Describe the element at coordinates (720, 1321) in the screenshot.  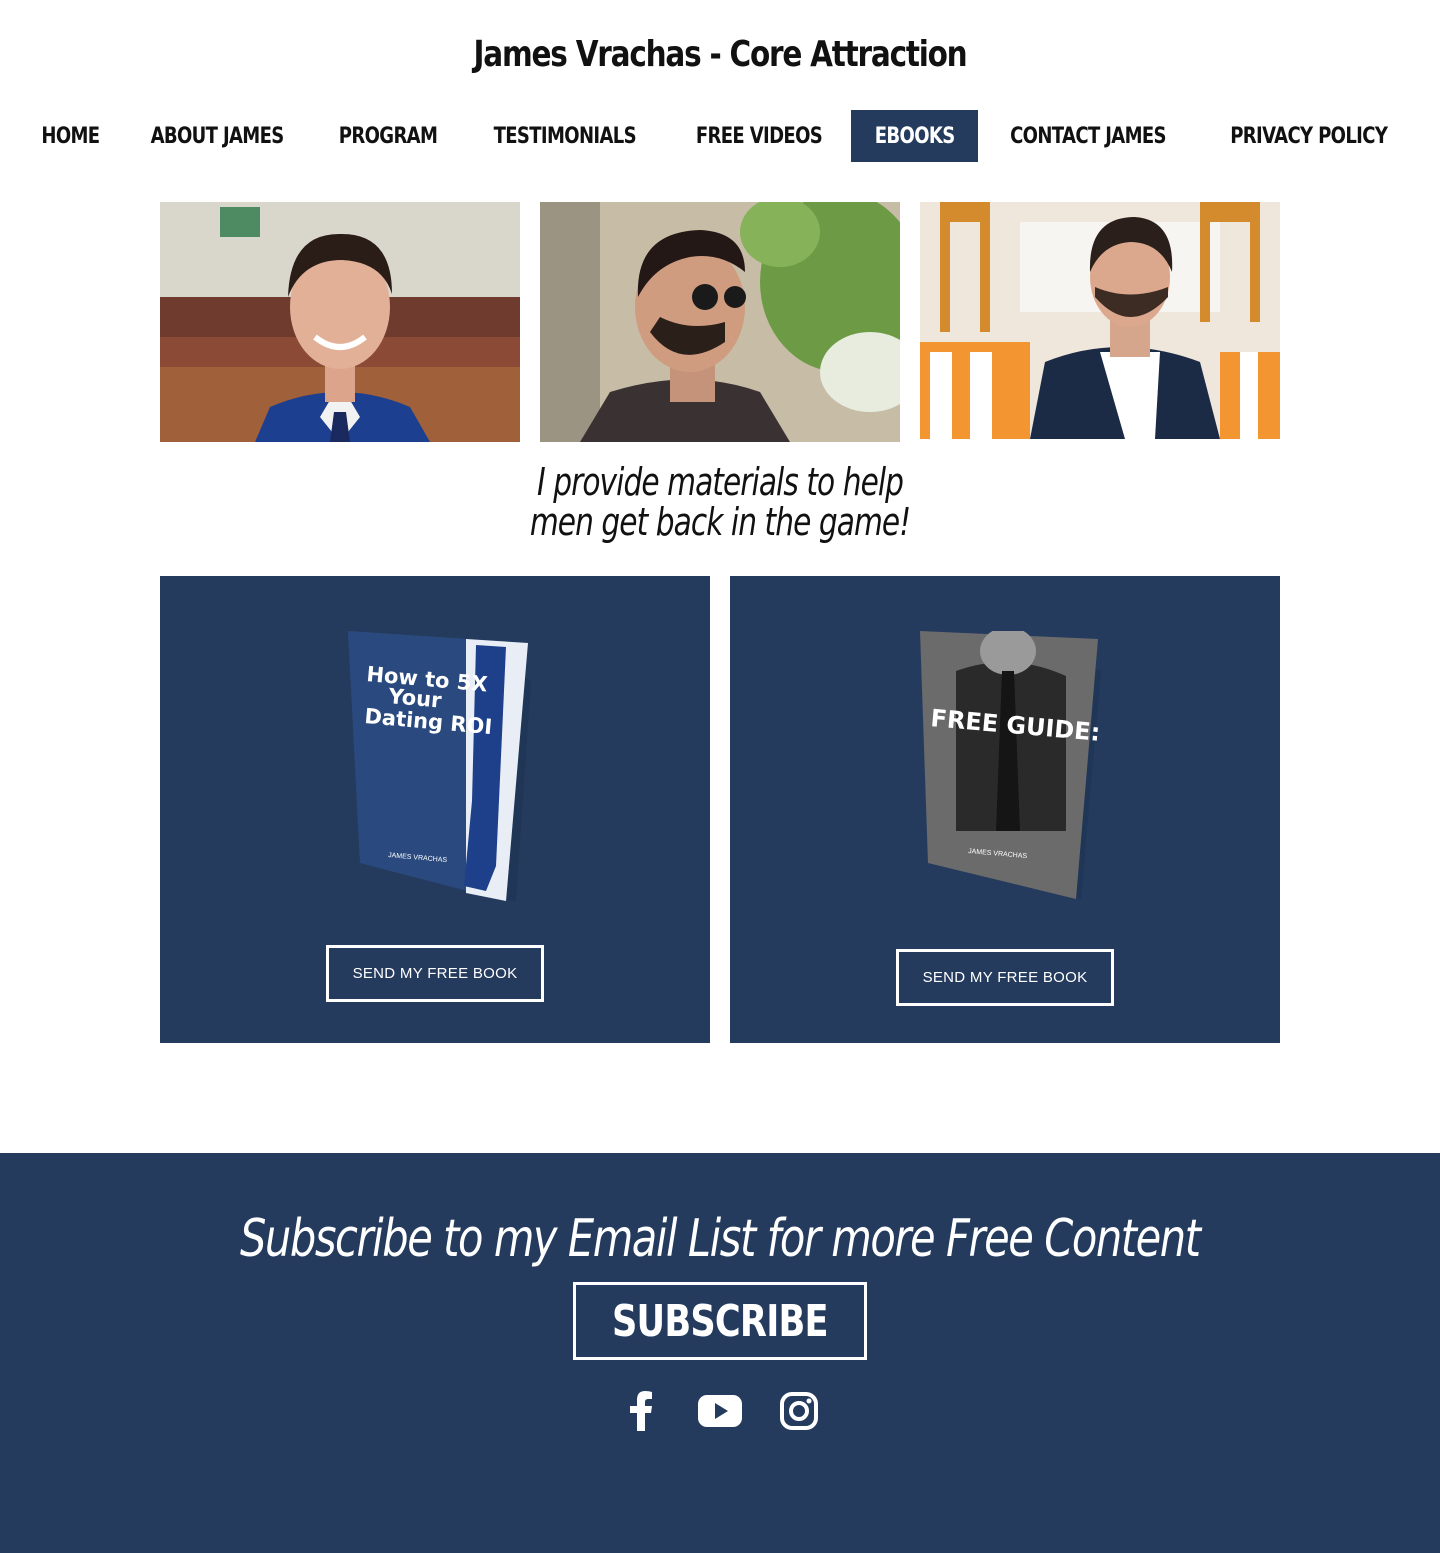
I see `subscribe-button: SUBSCRIBE` at that location.